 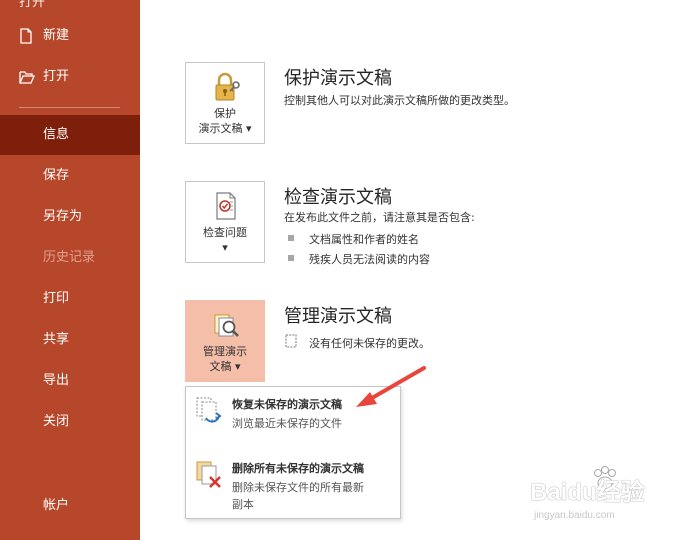 I want to click on delete-unsaved-presentations-item: 删除所有未保存的演示文稿 删除未保存文件的所有最新 副本, so click(x=293, y=484).